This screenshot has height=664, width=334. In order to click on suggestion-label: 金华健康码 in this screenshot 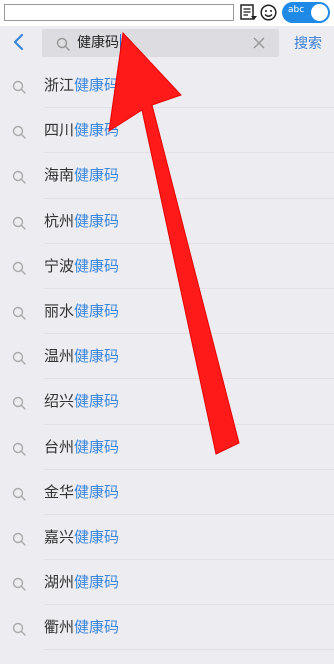, I will do `click(81, 492)`.